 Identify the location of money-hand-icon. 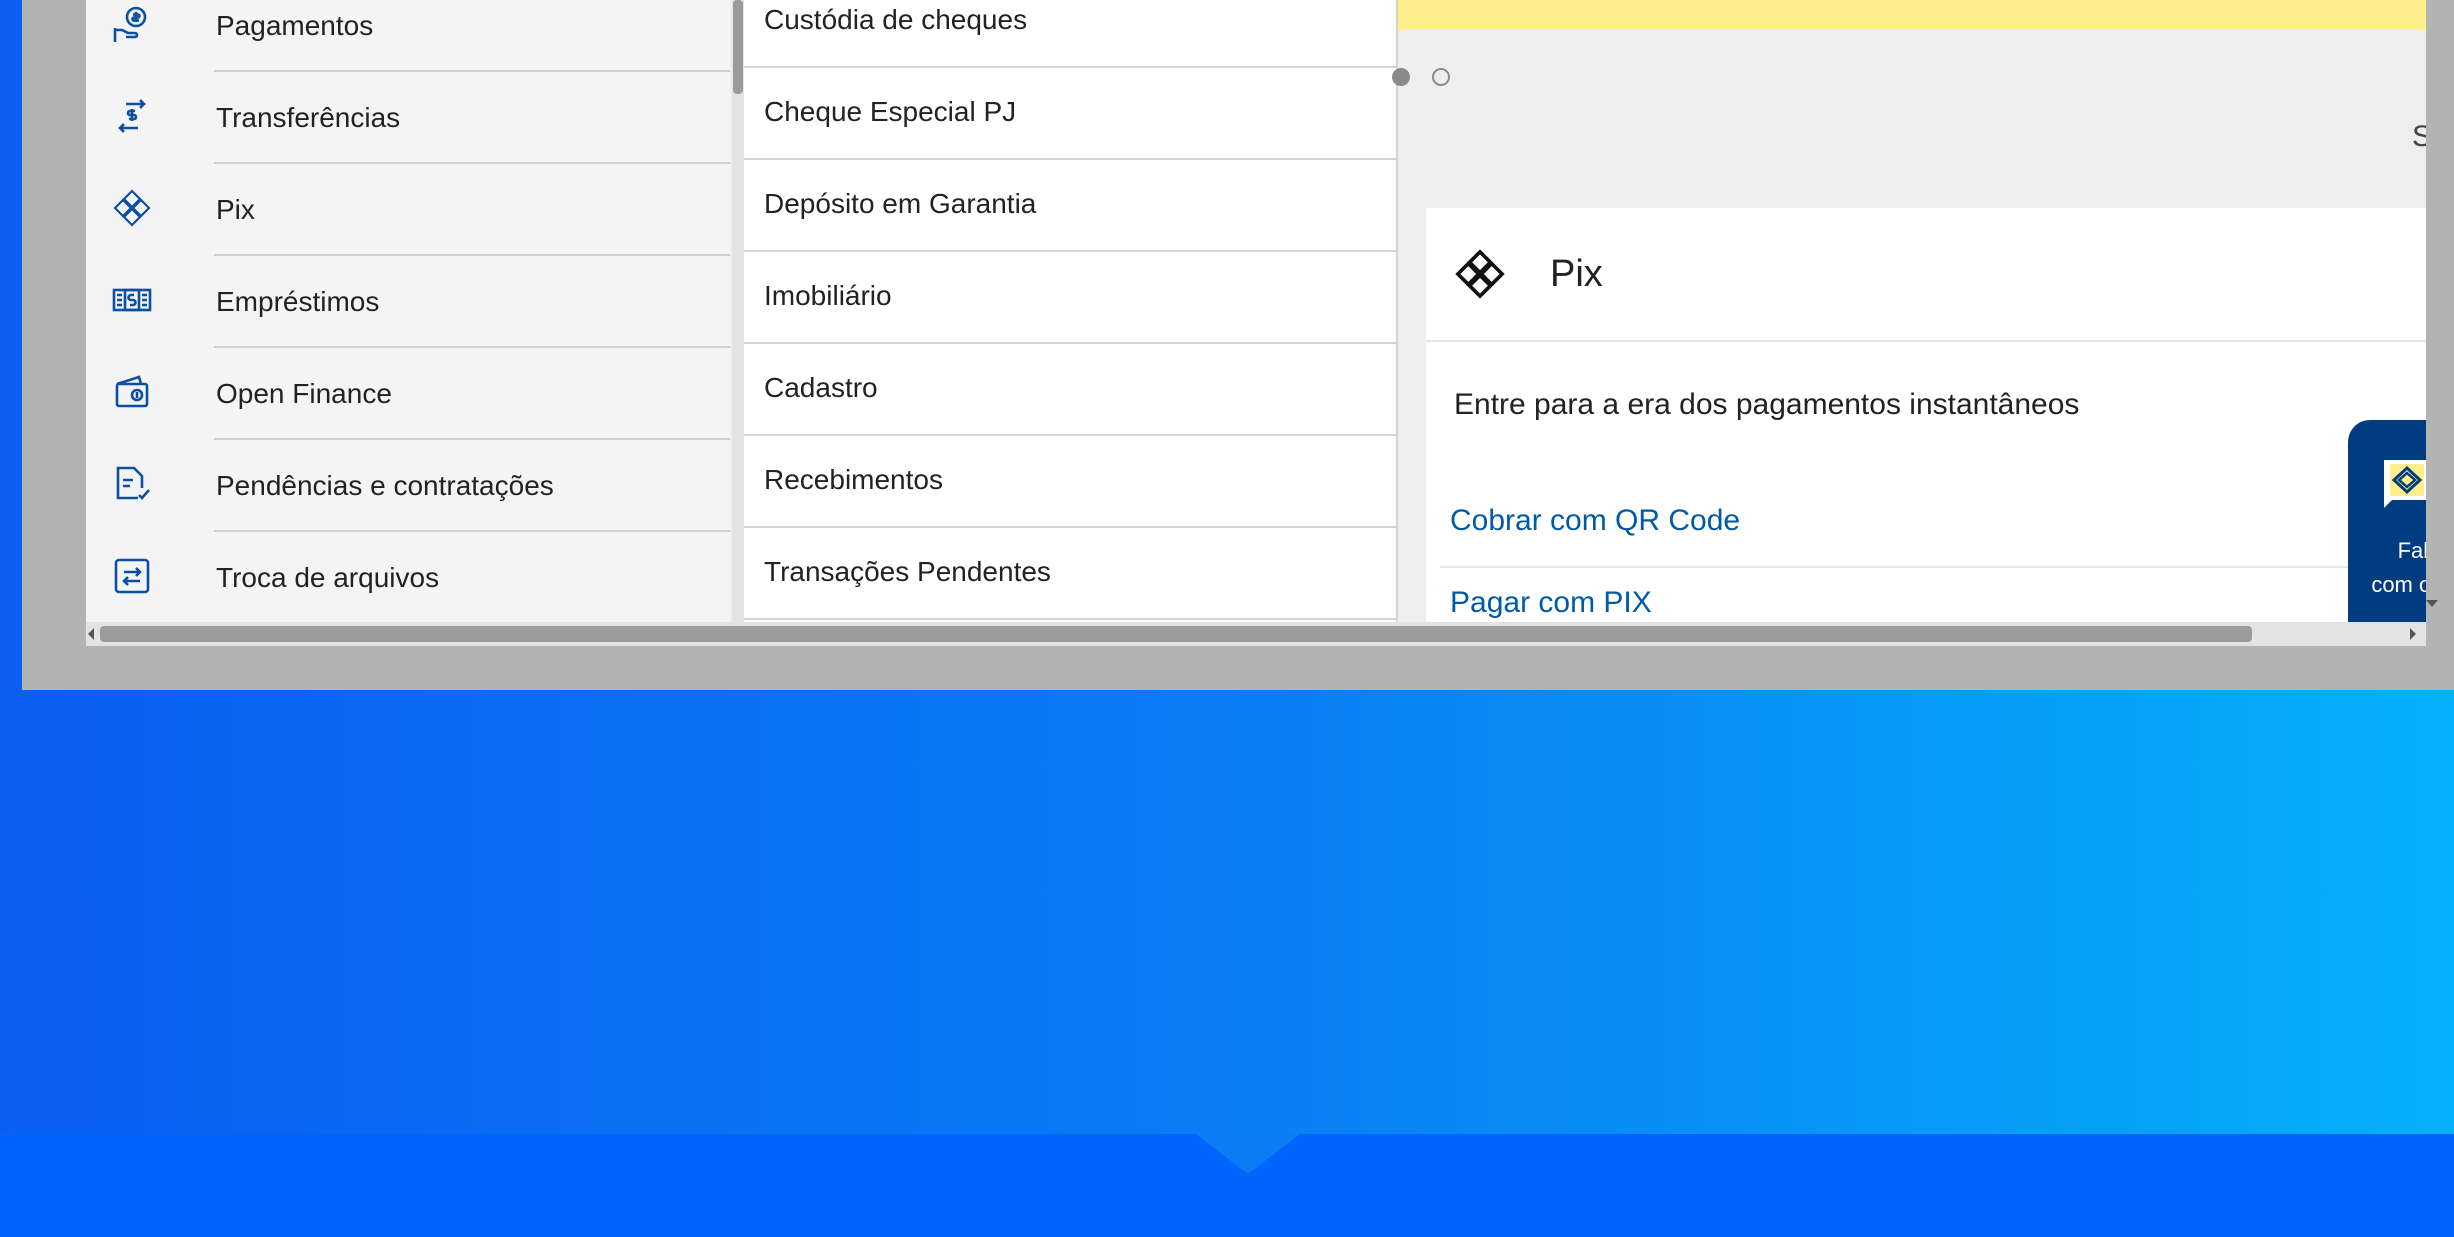
(132, 24).